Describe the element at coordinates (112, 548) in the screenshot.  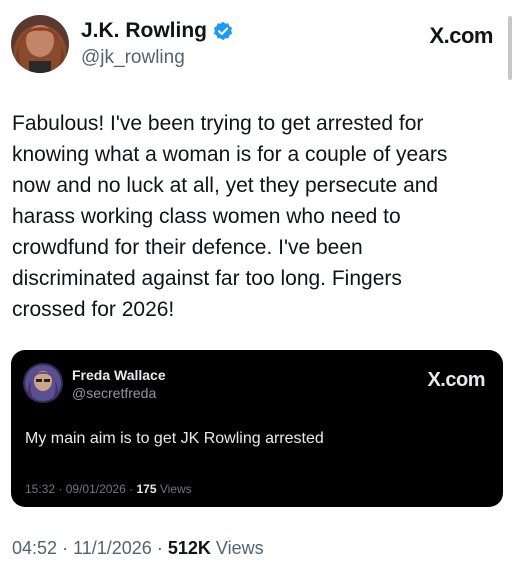
I see `tweet-date: 11/1/2026` at that location.